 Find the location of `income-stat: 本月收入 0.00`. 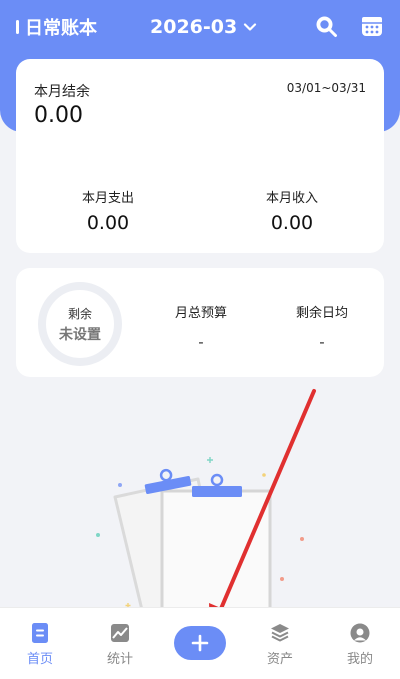

income-stat: 本月收入 0.00 is located at coordinates (292, 210).